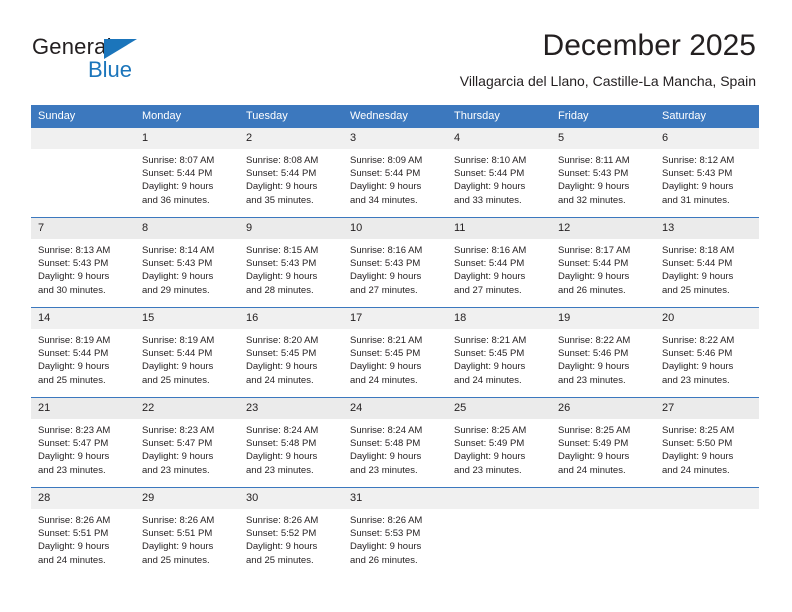 The image size is (792, 612). Describe the element at coordinates (120, 49) in the screenshot. I see `logo-triangle-icon` at that location.